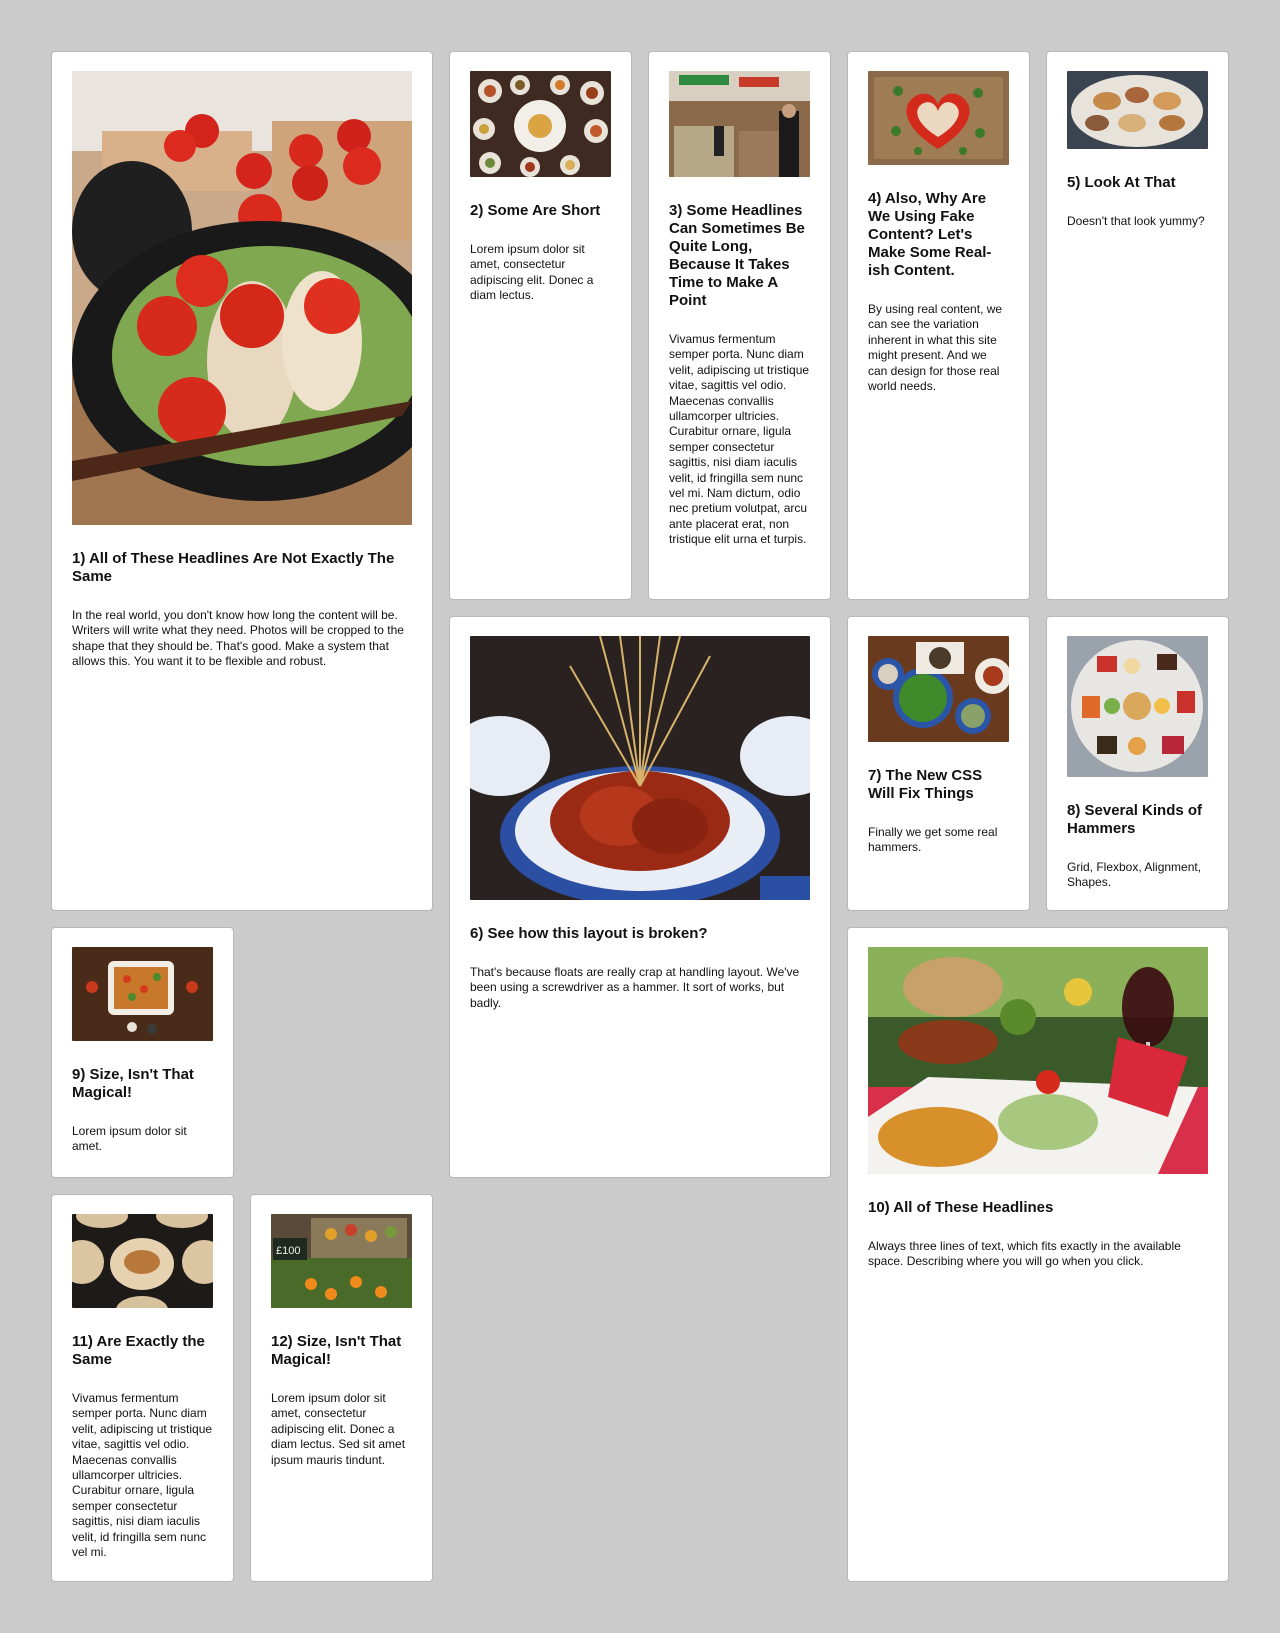 The image size is (1280, 1633). What do you see at coordinates (341, 1261) in the screenshot?
I see `card-image: £100` at bounding box center [341, 1261].